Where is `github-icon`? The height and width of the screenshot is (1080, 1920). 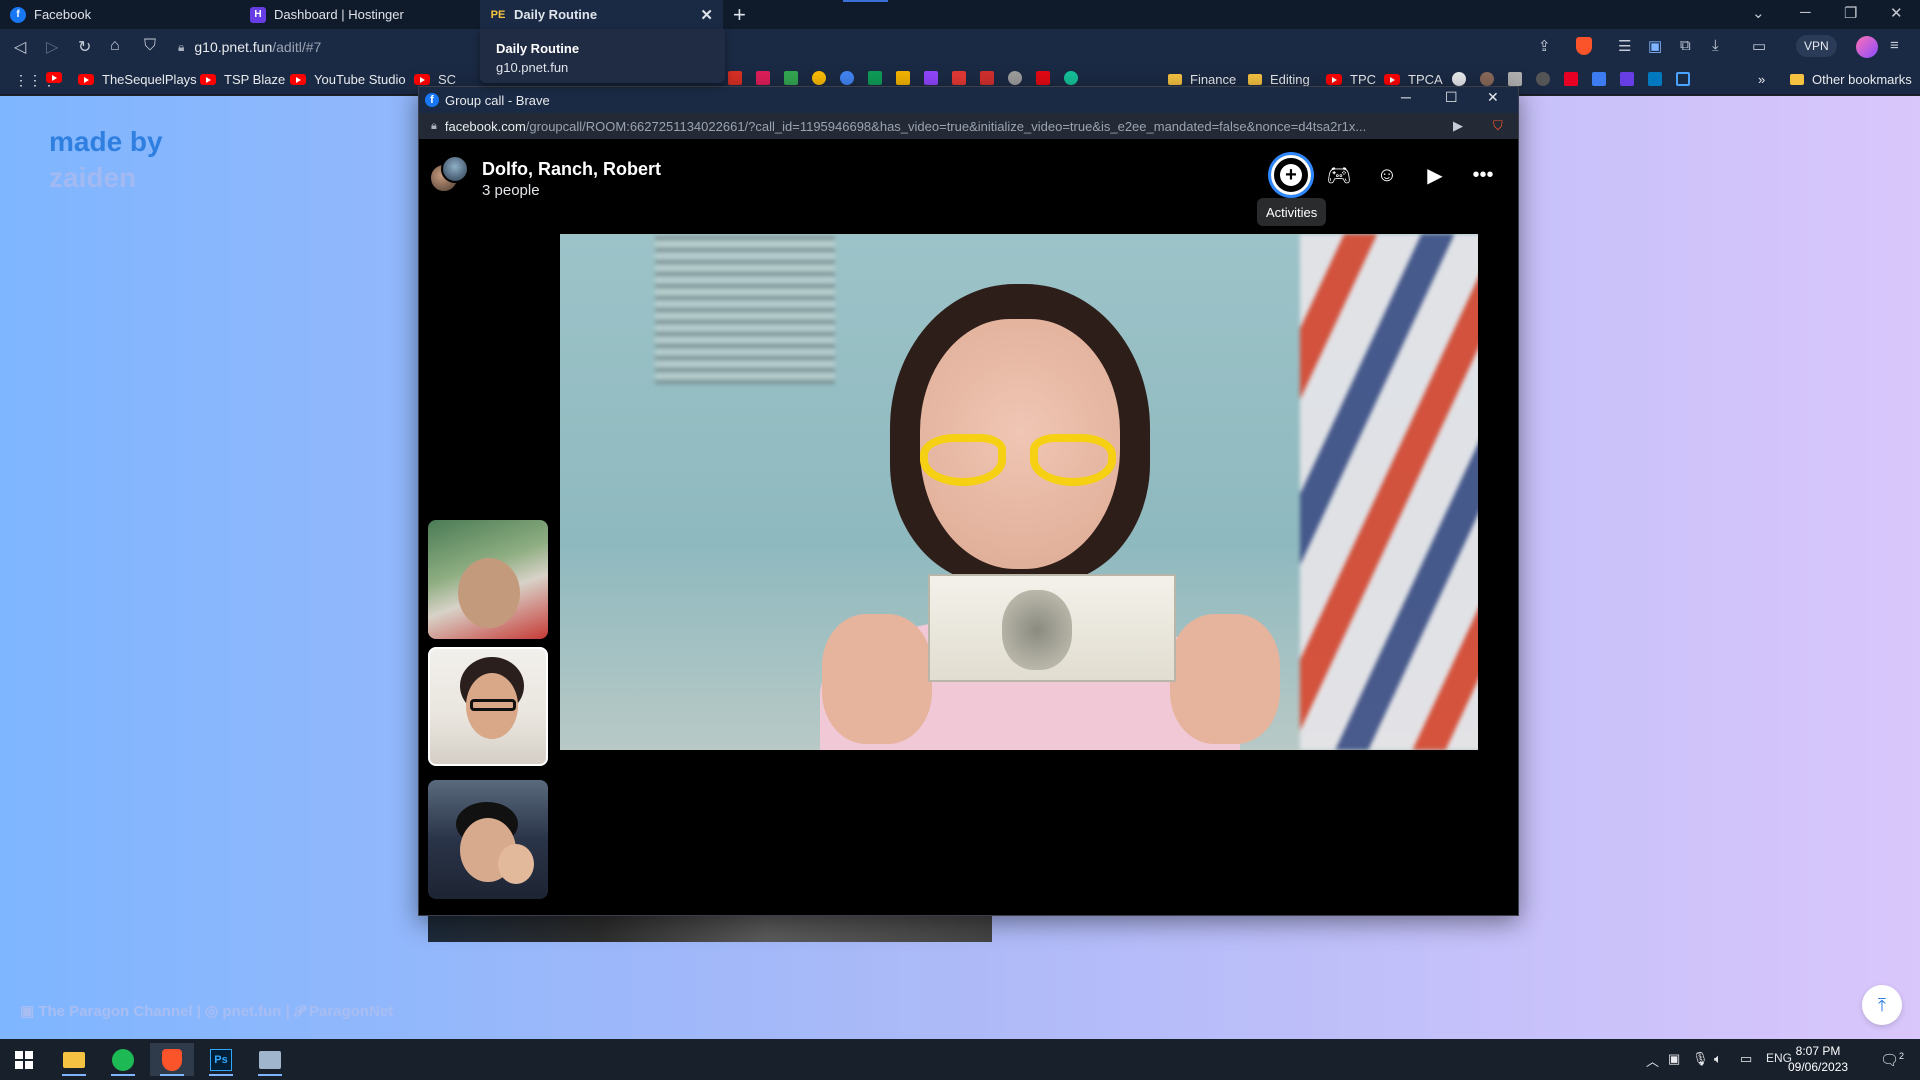 github-icon is located at coordinates (1459, 79).